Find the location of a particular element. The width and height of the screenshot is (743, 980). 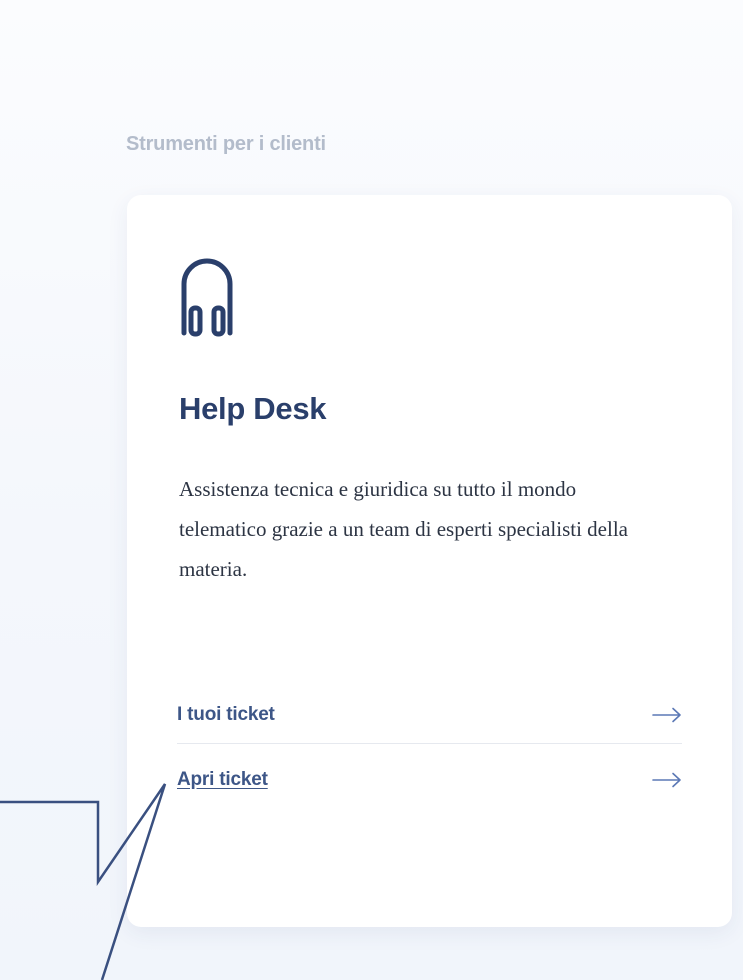

your-tickets-label: I tuoi ticket is located at coordinates (226, 714).